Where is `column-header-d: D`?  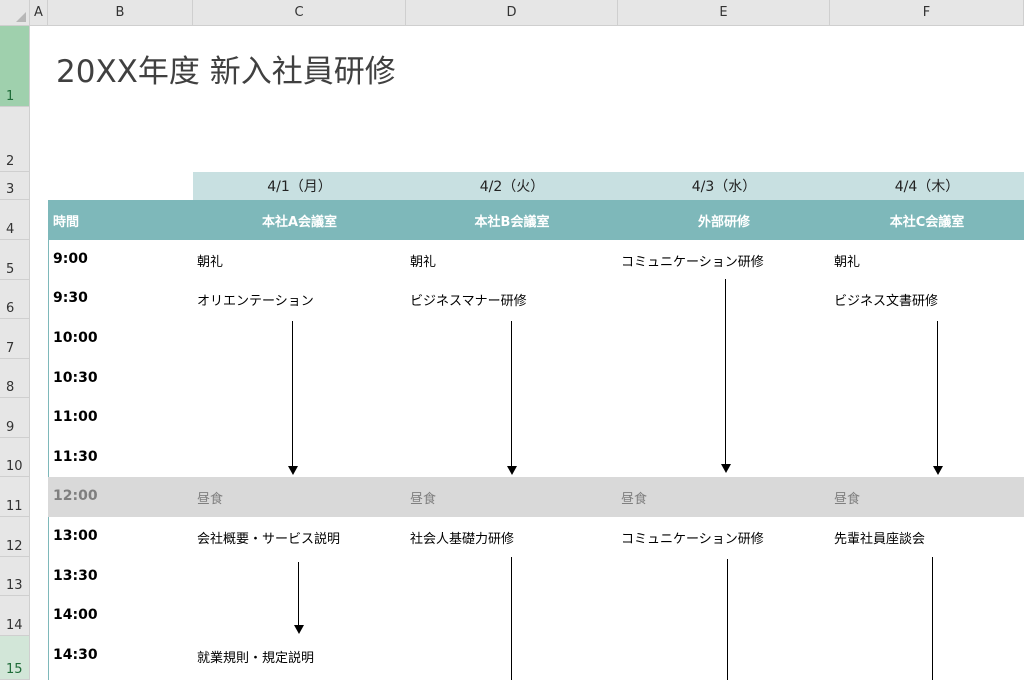 column-header-d: D is located at coordinates (512, 13).